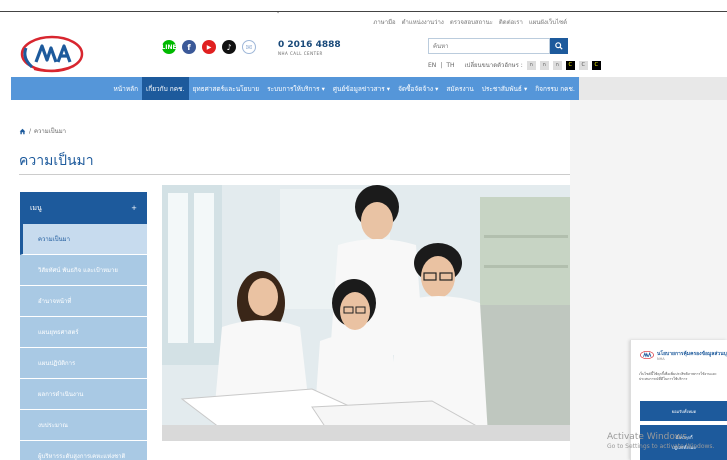  I want to click on top-link-sitemap: แผนผังเว็บไซต์, so click(548, 22).